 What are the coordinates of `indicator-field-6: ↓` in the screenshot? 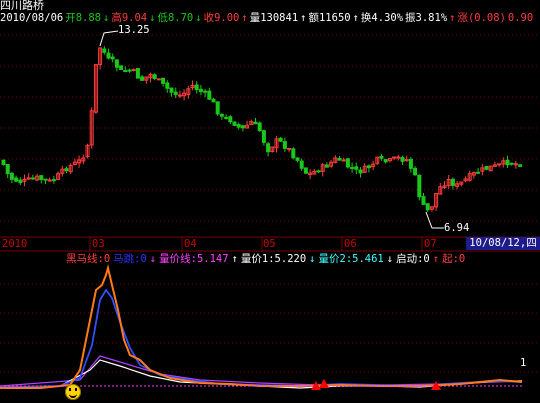 It's located at (312, 259).